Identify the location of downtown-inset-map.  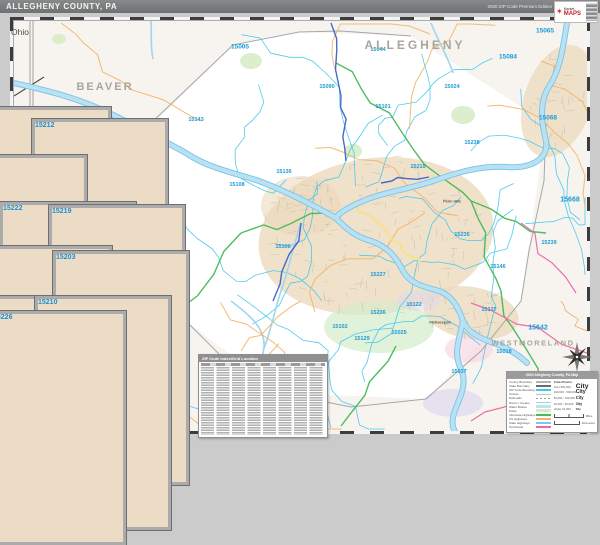
(72, 325).